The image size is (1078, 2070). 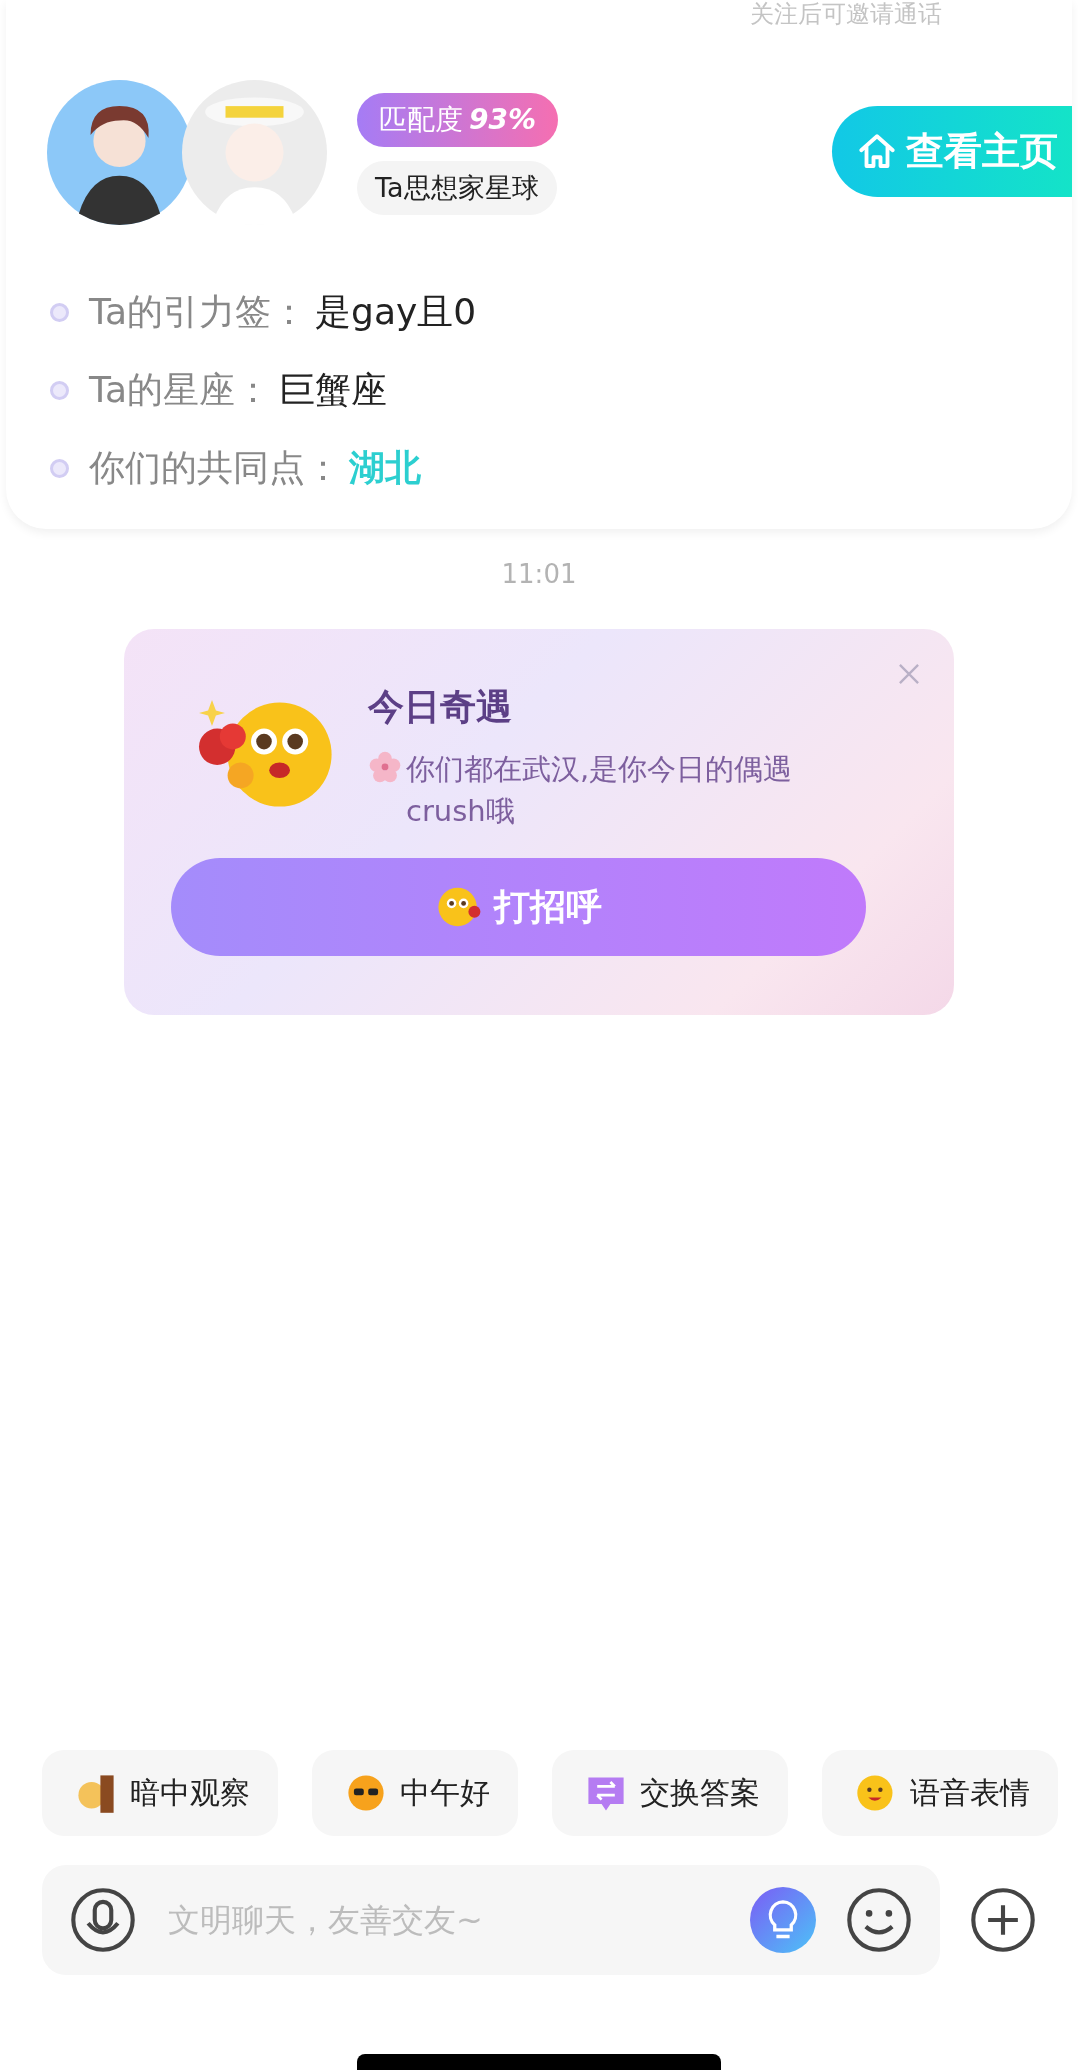 What do you see at coordinates (440, 707) in the screenshot?
I see `encounter-title: 今日奇遇` at bounding box center [440, 707].